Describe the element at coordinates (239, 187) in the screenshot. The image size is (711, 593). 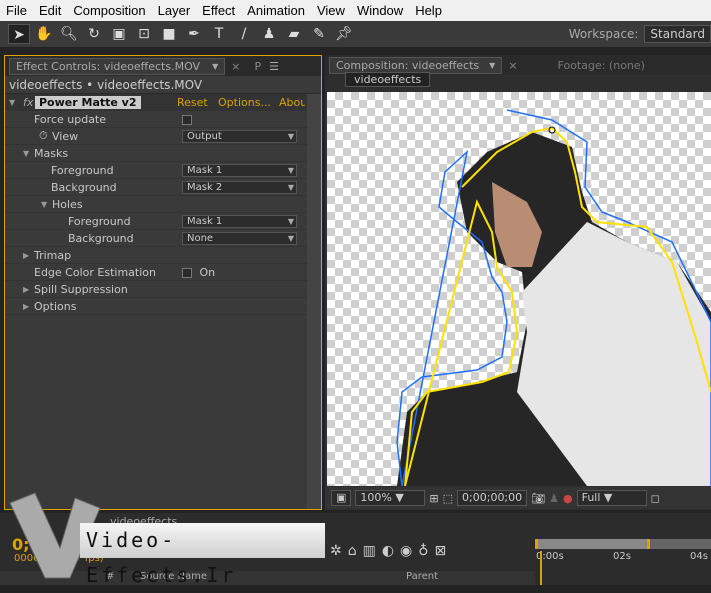
I see `background-dropdown: Mask 2` at that location.